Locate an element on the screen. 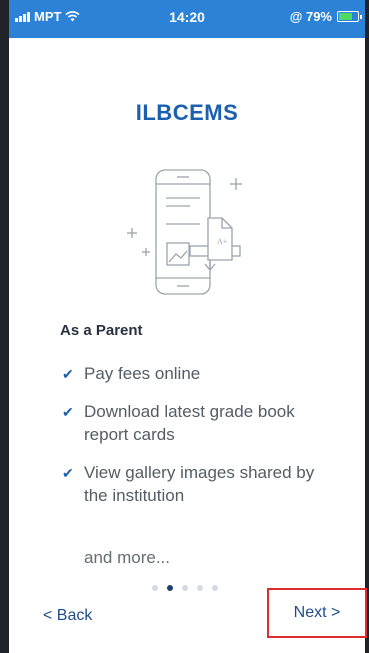 The image size is (369, 653). role-heading: As a Parent is located at coordinates (101, 330).